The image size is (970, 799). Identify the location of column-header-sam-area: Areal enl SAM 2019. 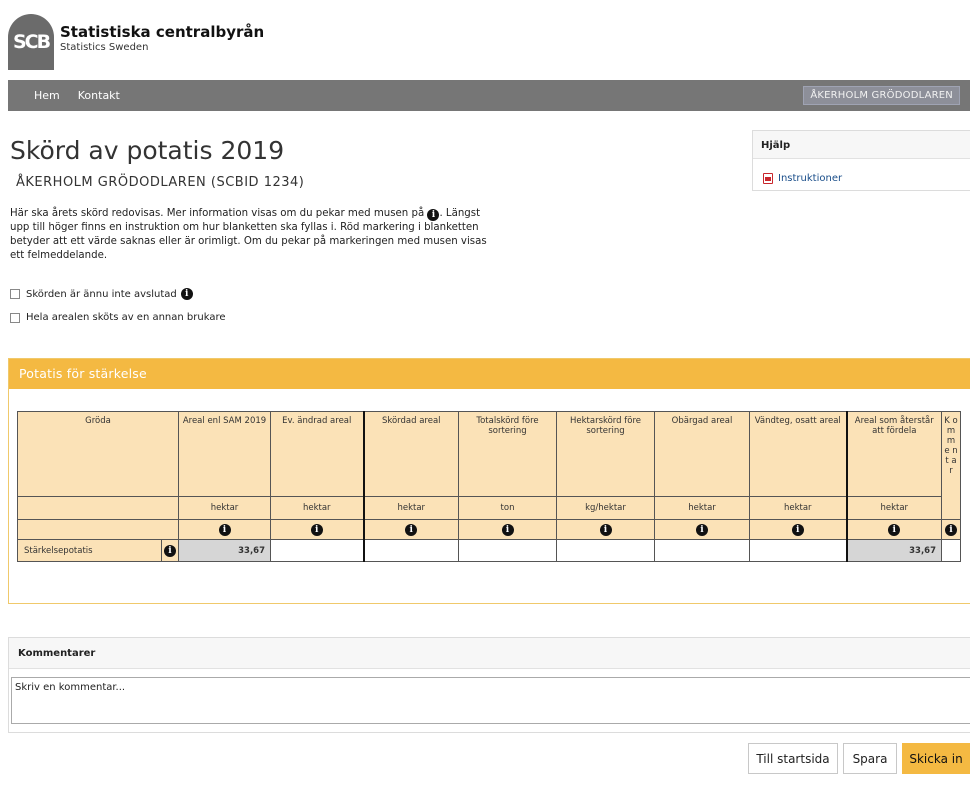
(224, 454).